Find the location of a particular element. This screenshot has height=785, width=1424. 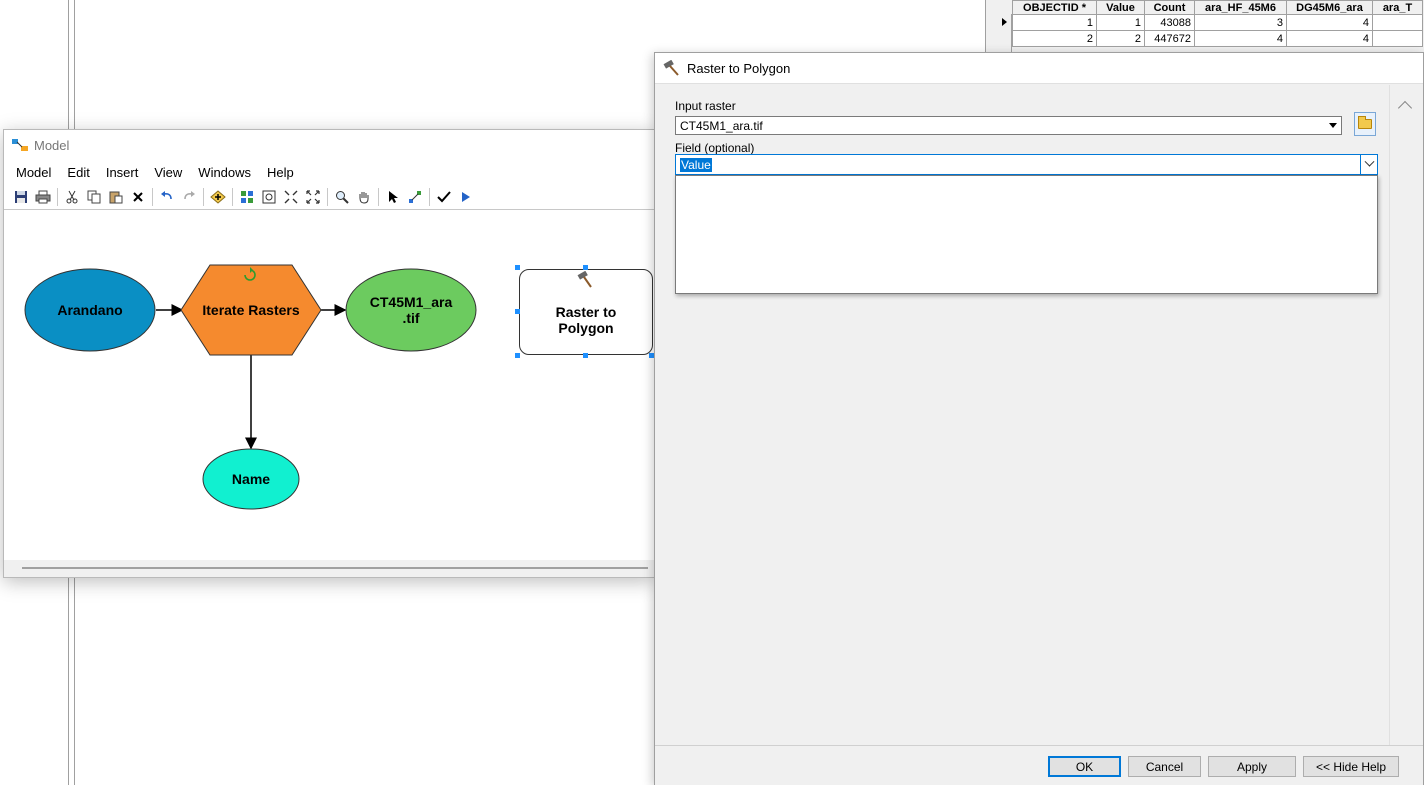

menu-windows: Windows is located at coordinates (224, 172).